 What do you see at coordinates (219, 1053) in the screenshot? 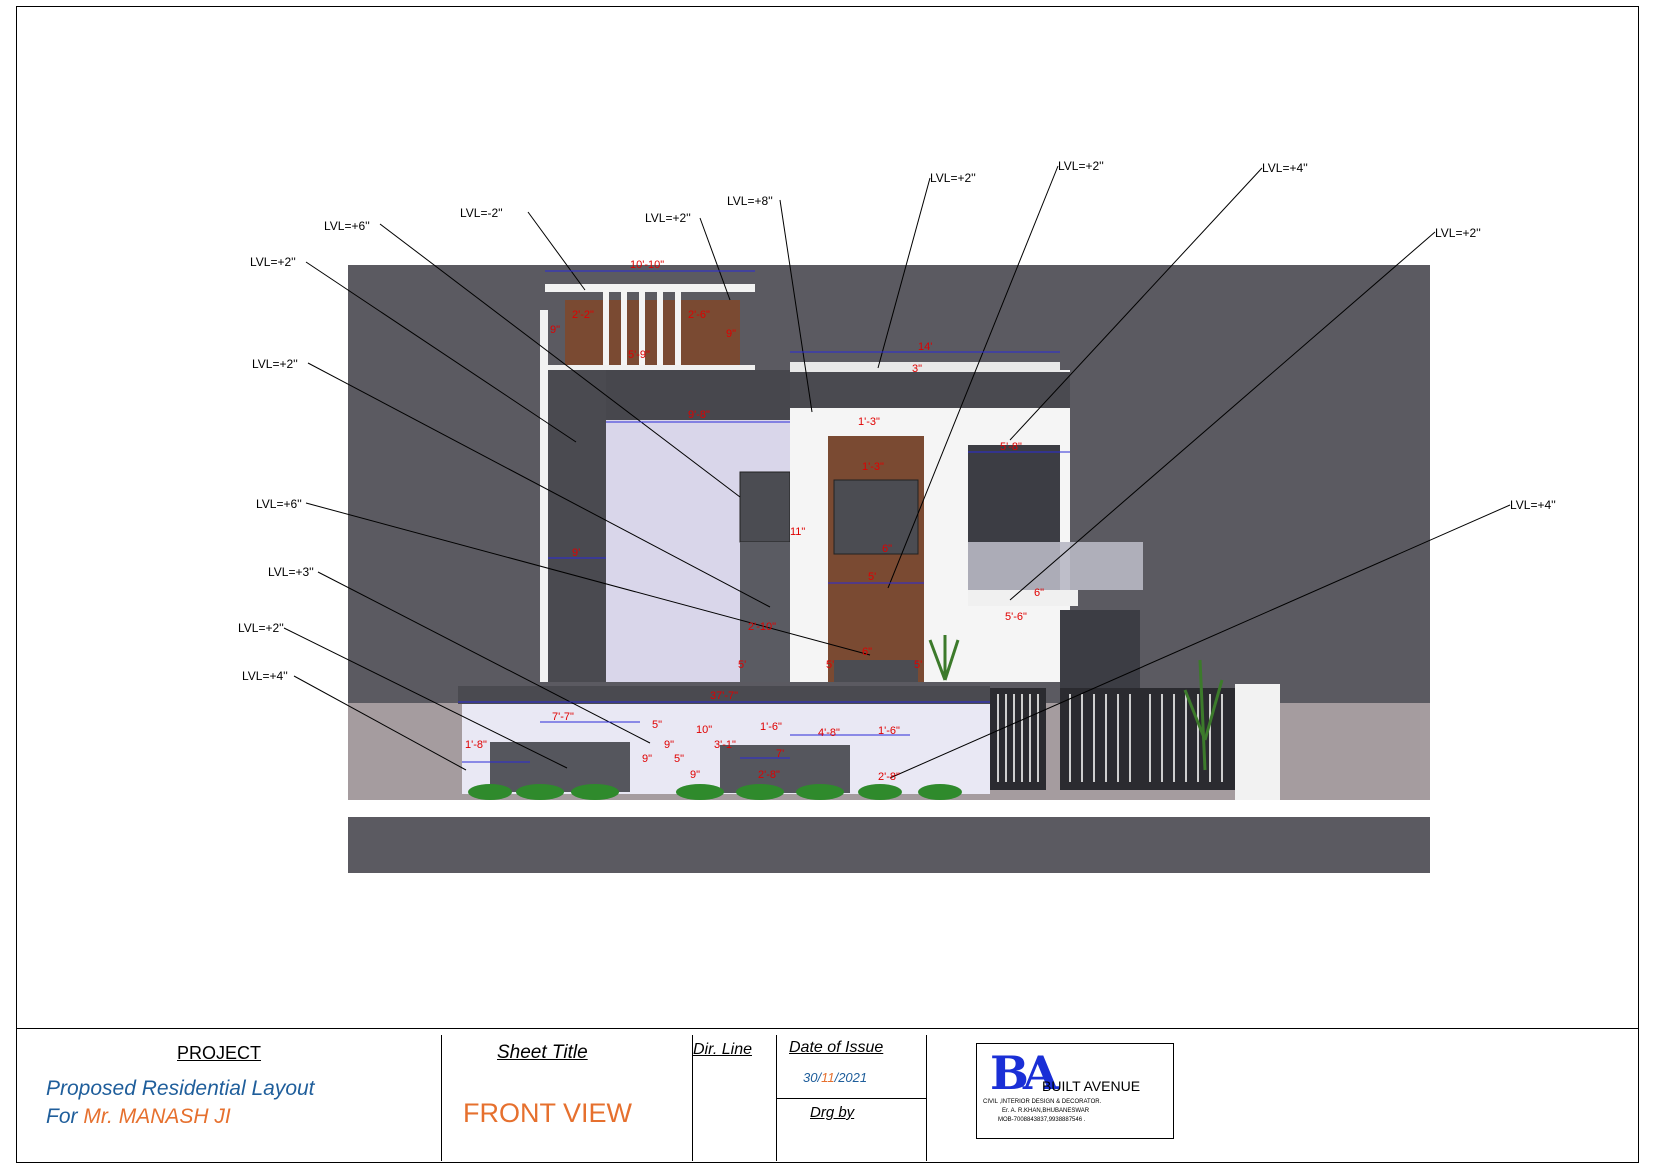
I see `project-label: PROJECT` at bounding box center [219, 1053].